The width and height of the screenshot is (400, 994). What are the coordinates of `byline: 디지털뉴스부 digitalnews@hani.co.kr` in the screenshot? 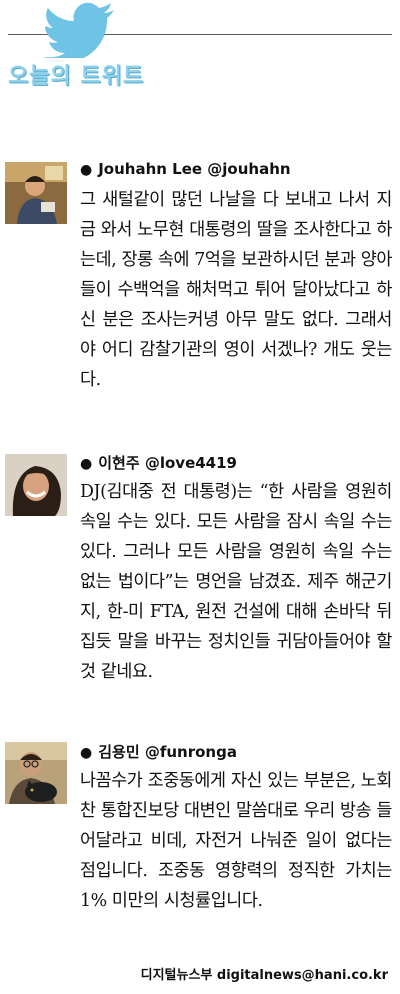 It's located at (264, 975).